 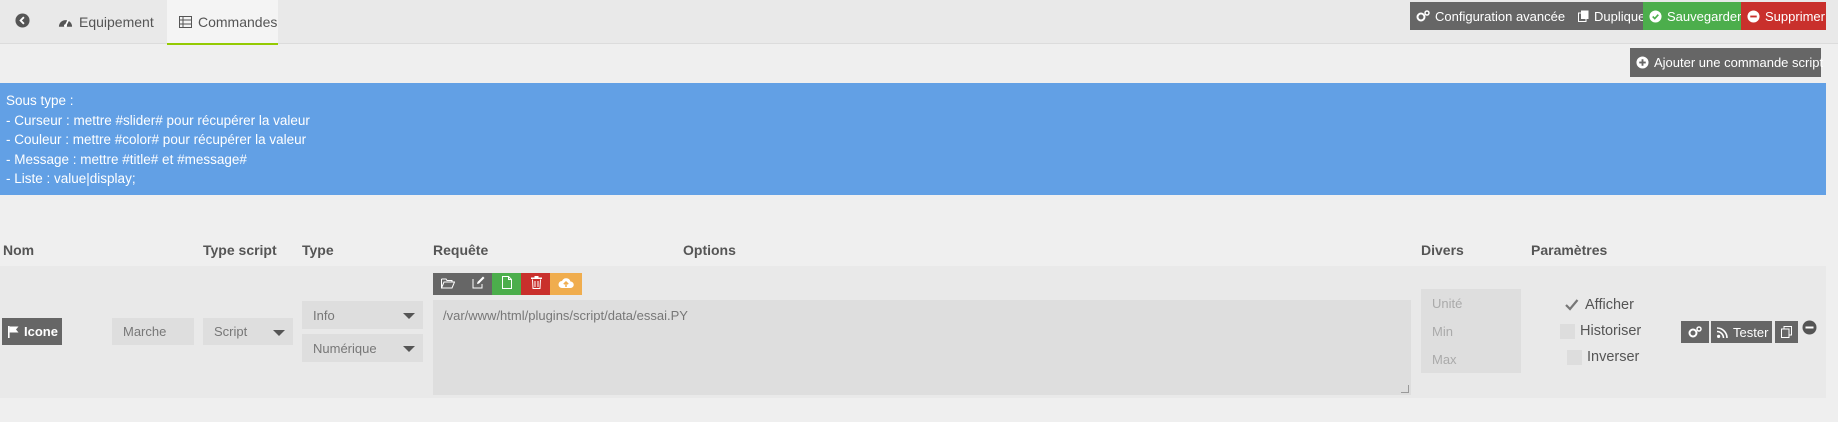 I want to click on subtype-select: Numérique, so click(x=362, y=348).